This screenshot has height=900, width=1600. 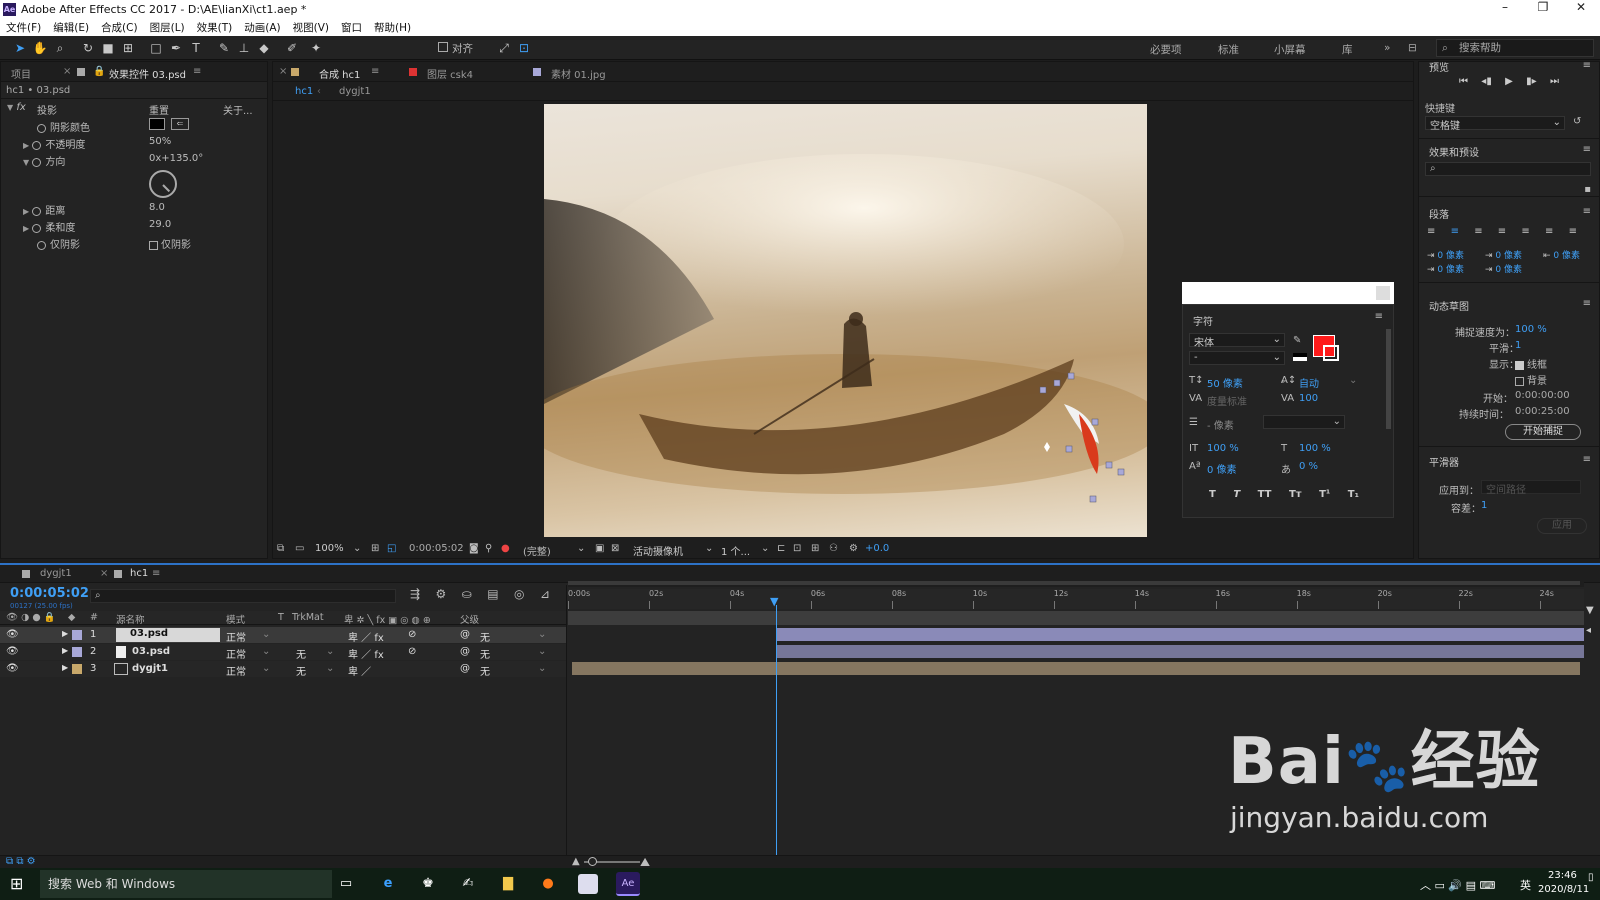 What do you see at coordinates (264, 48) in the screenshot?
I see `eraser-tool-icon: ◆` at bounding box center [264, 48].